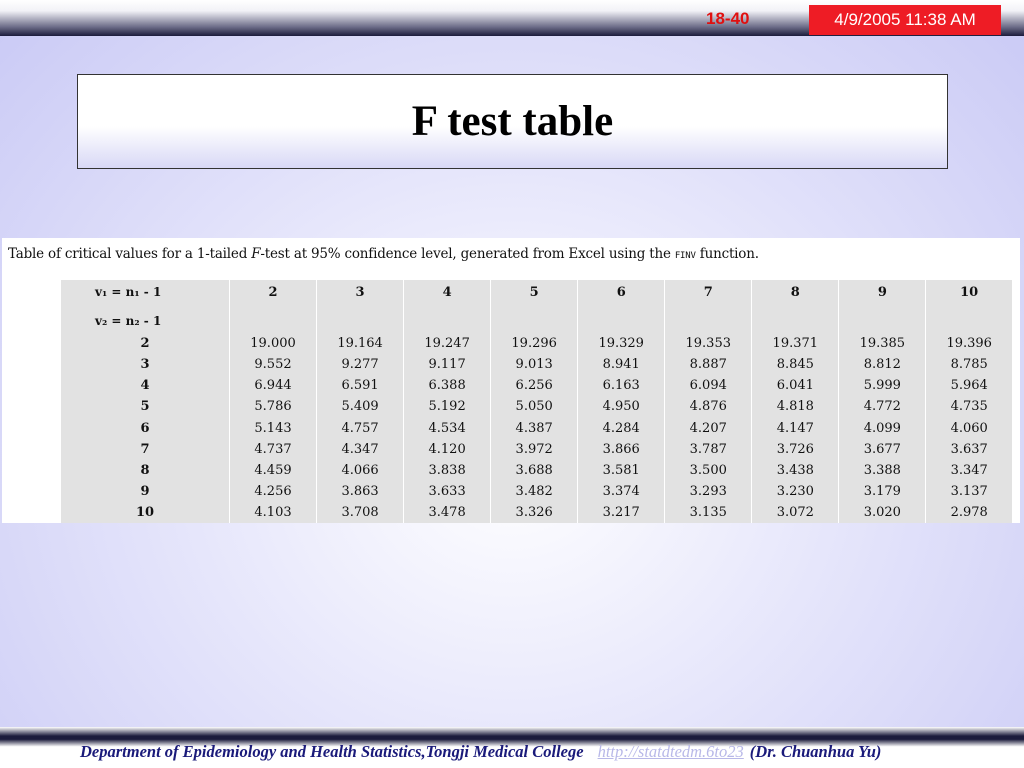  What do you see at coordinates (447, 386) in the screenshot?
I see `table-cell: 6.388` at bounding box center [447, 386].